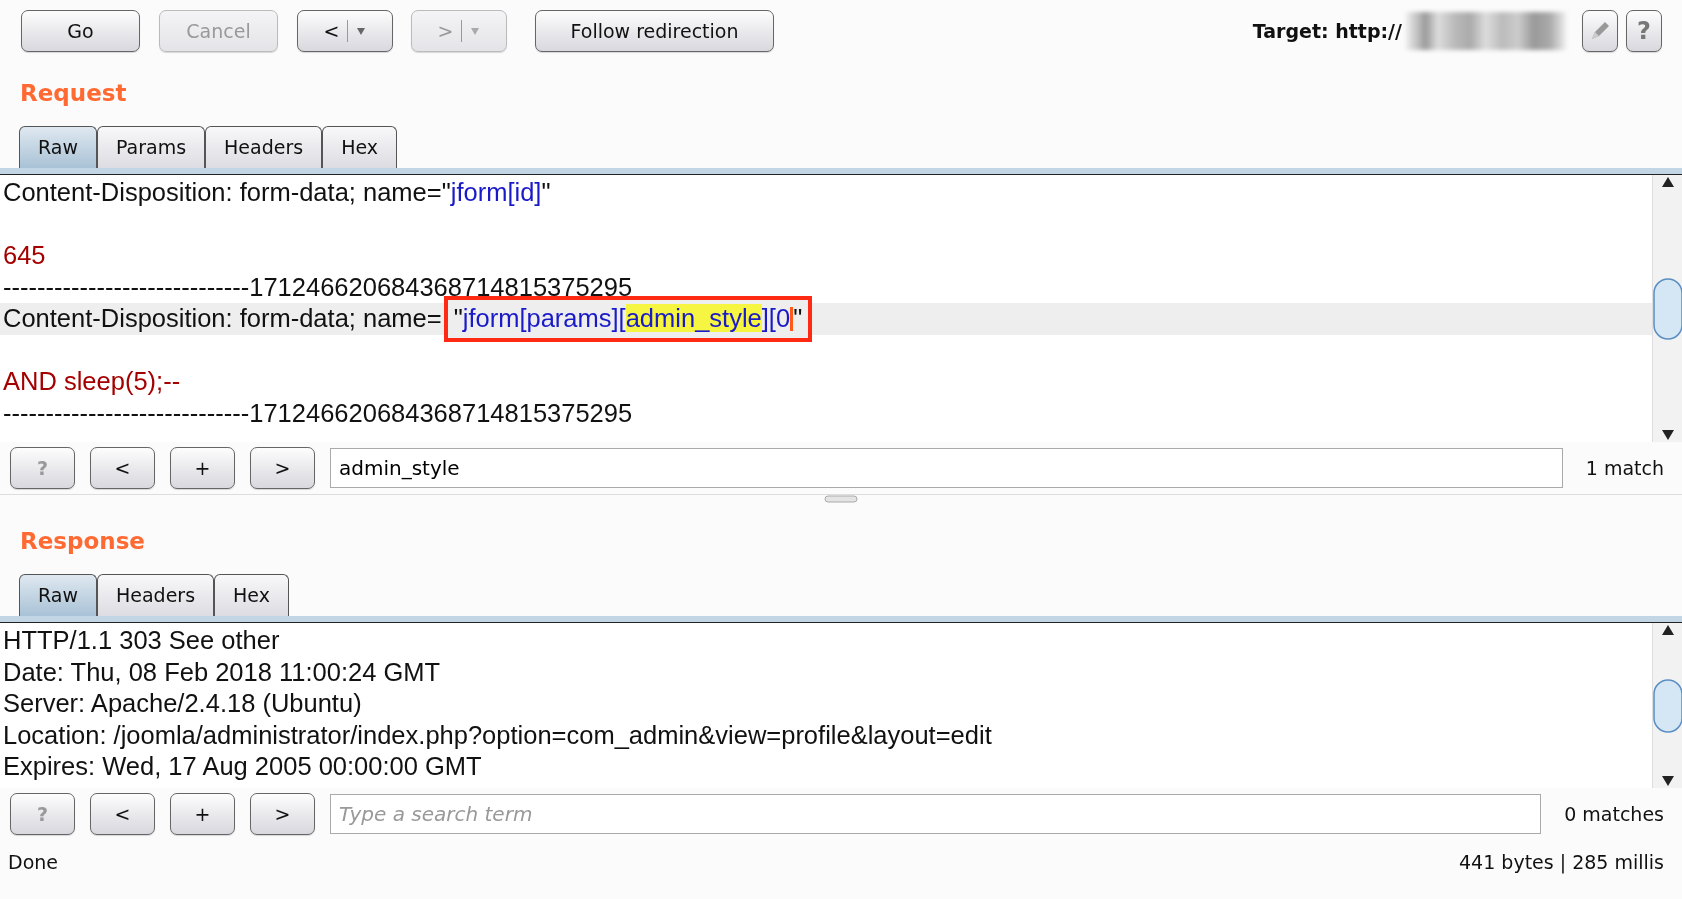 The width and height of the screenshot is (1682, 899). Describe the element at coordinates (182, 703) in the screenshot. I see `code-text: Server: Apache/2.4.18 (Ubuntu)` at that location.